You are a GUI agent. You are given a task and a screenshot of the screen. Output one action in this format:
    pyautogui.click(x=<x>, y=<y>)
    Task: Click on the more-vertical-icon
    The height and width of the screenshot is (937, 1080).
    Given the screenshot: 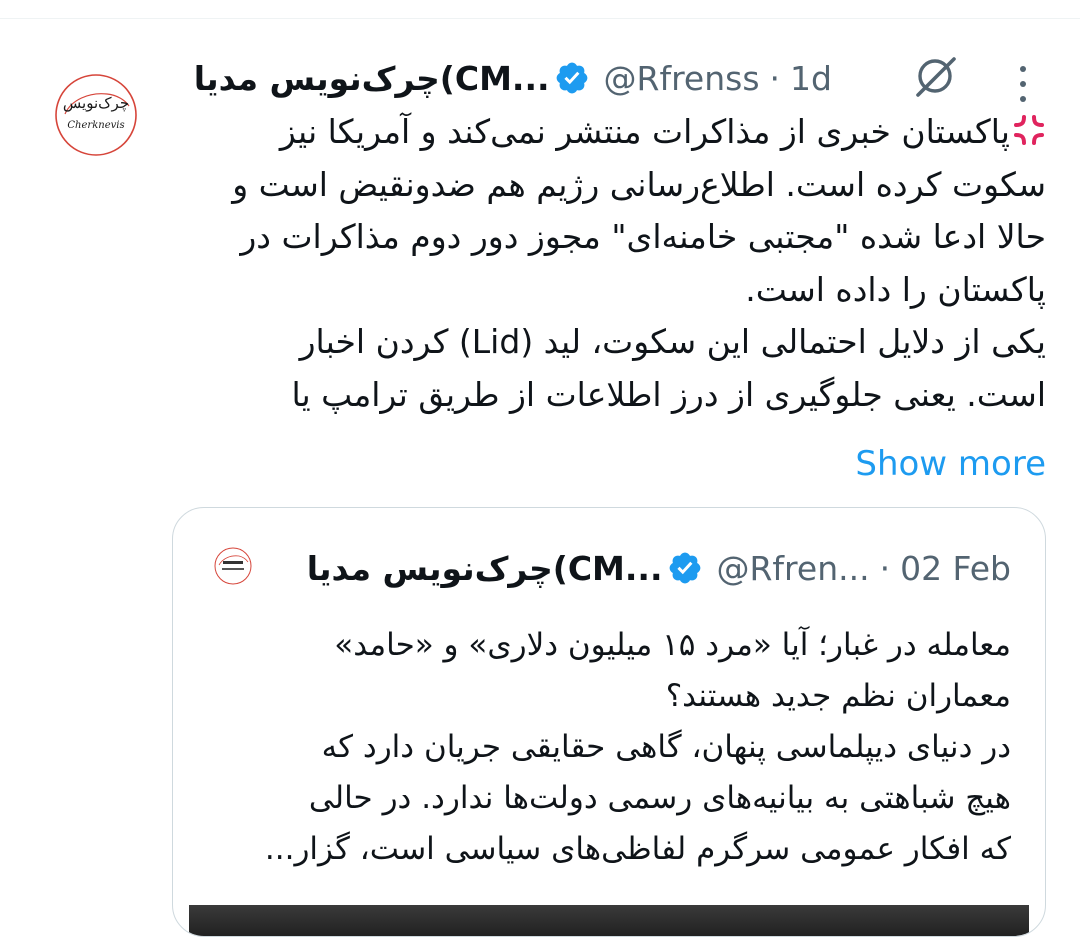 What is the action you would take?
    pyautogui.click(x=1023, y=84)
    